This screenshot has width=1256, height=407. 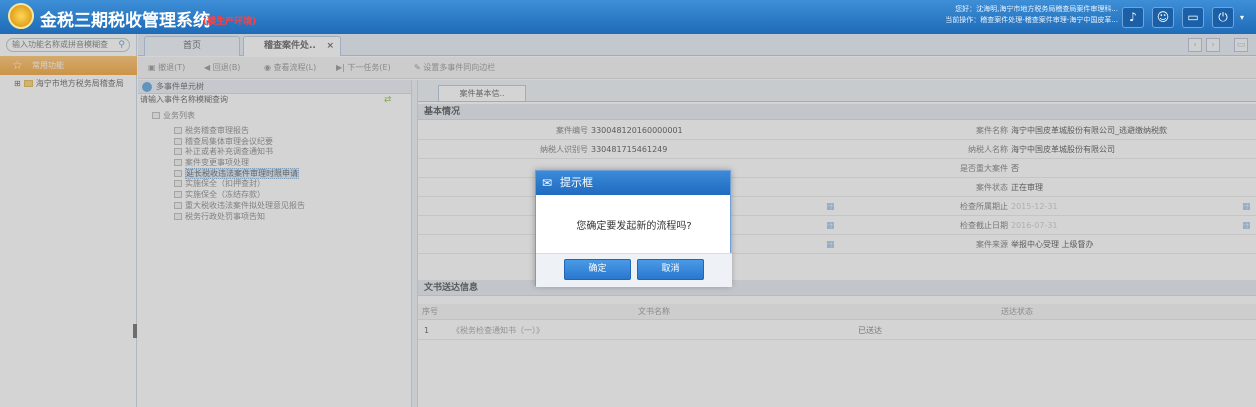 I want to click on environment-label: (模生产环境), so click(x=230, y=22).